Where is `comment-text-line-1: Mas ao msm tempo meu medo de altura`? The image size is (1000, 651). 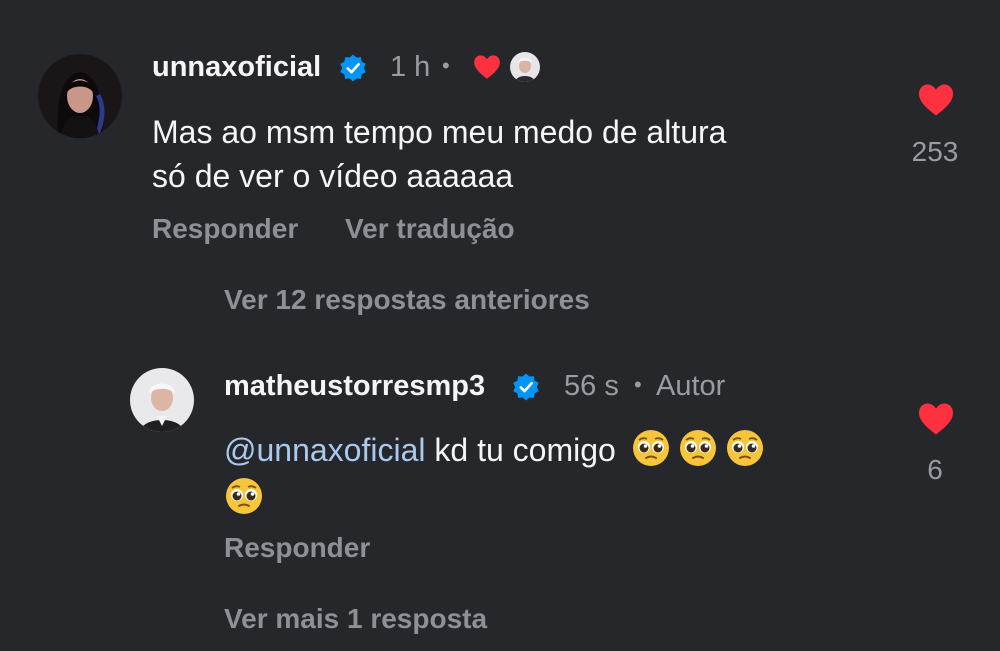 comment-text-line-1: Mas ao msm tempo meu medo de altura is located at coordinates (439, 132).